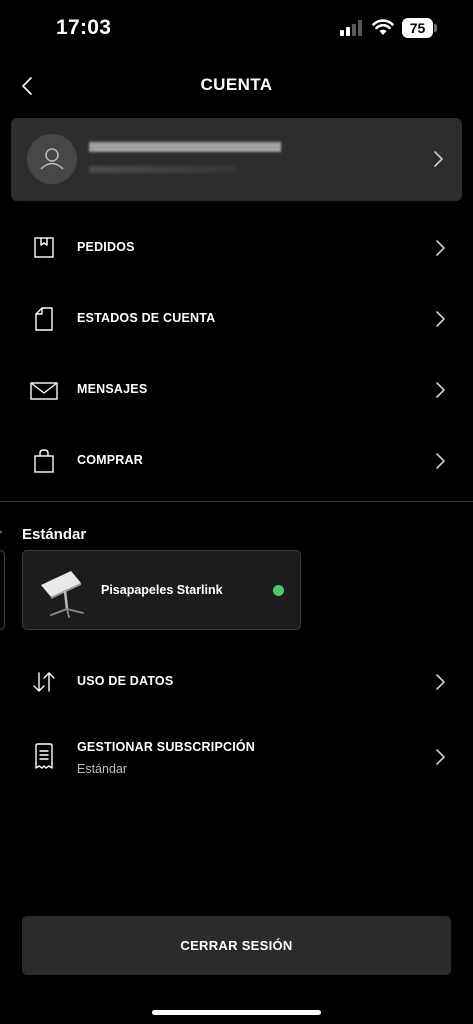 This screenshot has height=1024, width=473. Describe the element at coordinates (162, 169) in the screenshot. I see `redacted-email` at that location.